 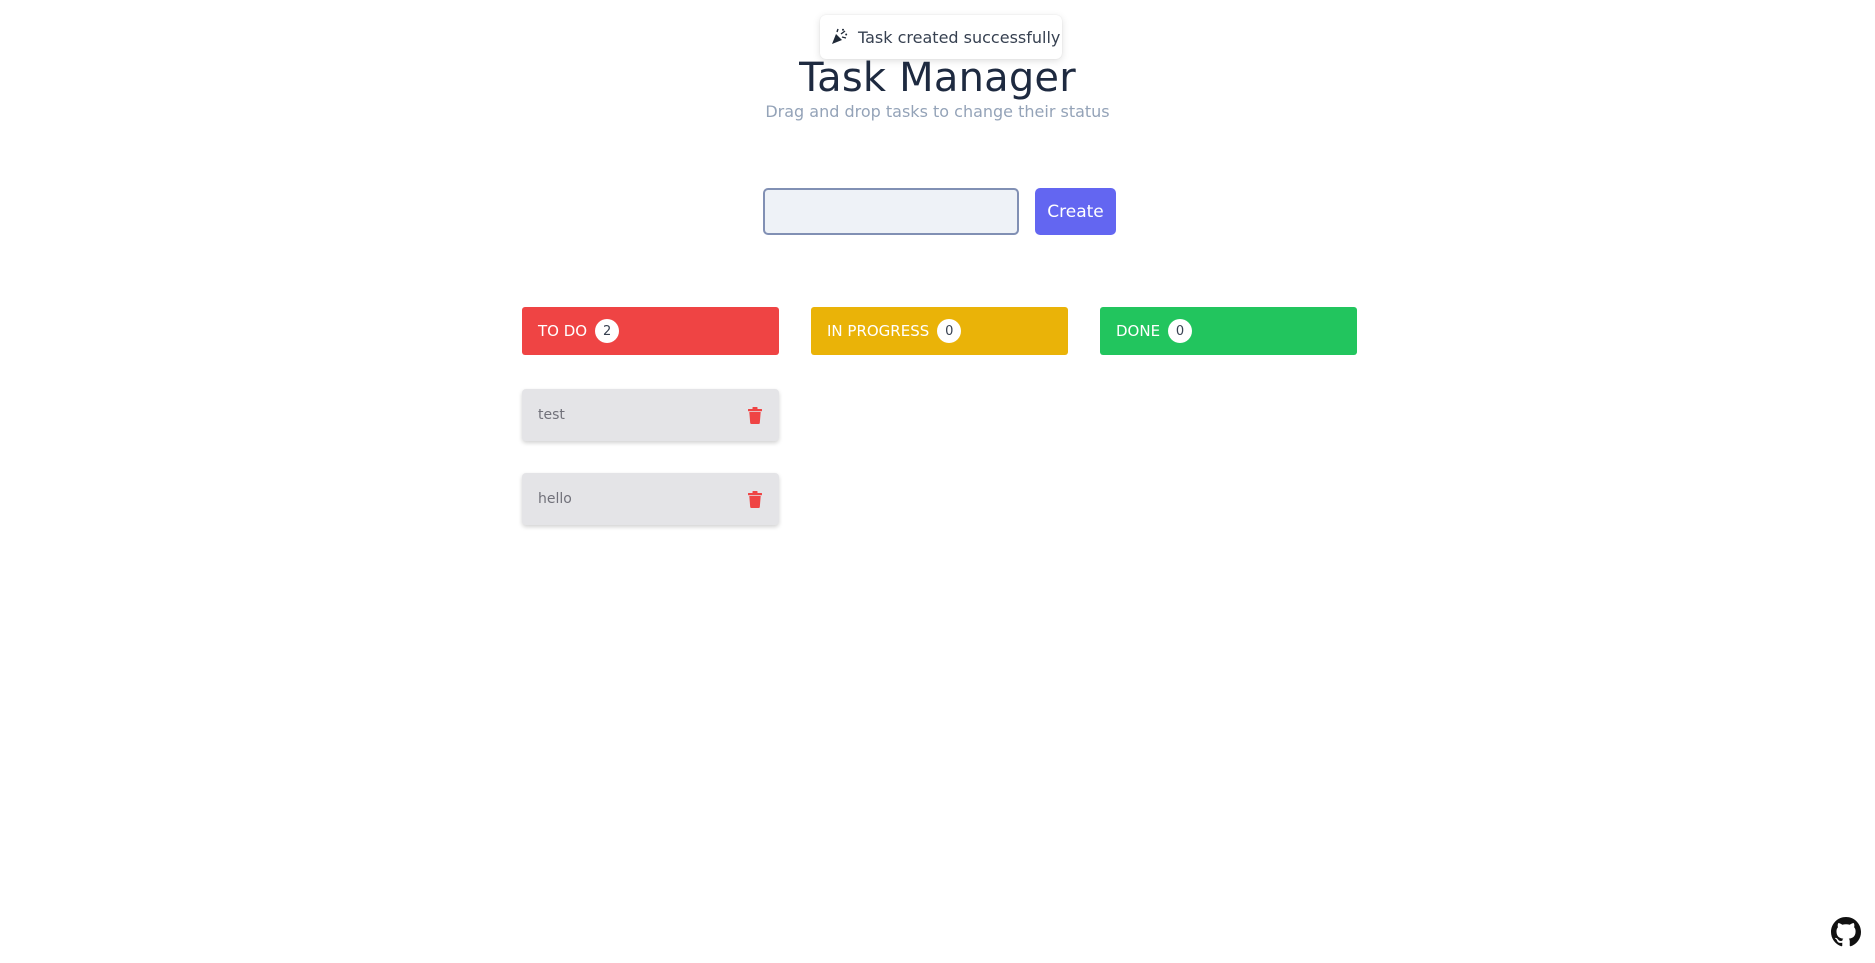 What do you see at coordinates (891, 211) in the screenshot?
I see `task-name-input` at bounding box center [891, 211].